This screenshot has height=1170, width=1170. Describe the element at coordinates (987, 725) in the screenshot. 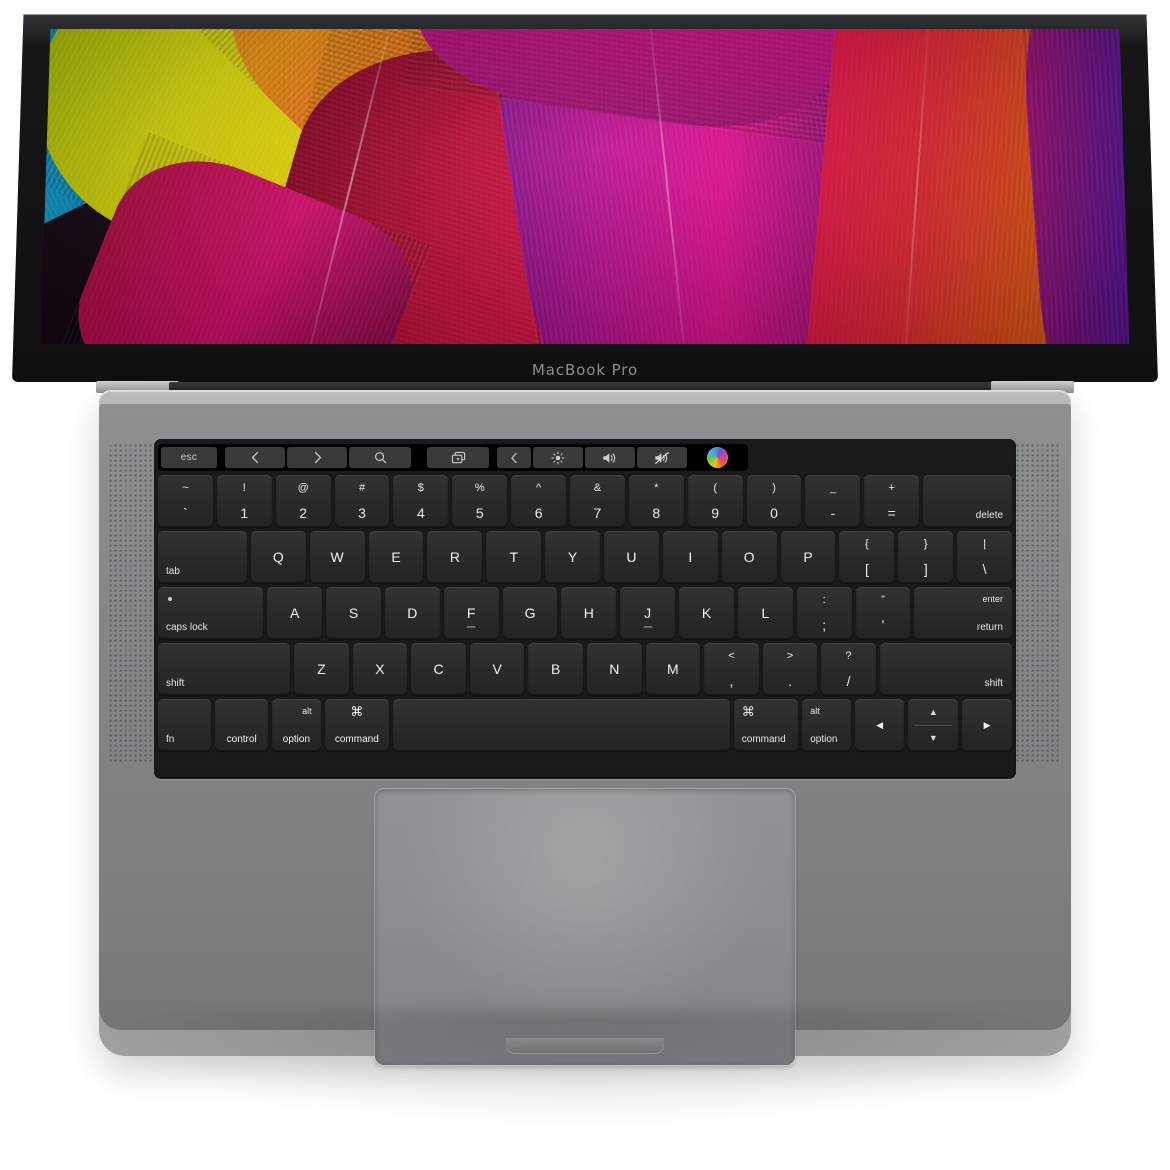

I see `key-arrow-right: ▶` at that location.